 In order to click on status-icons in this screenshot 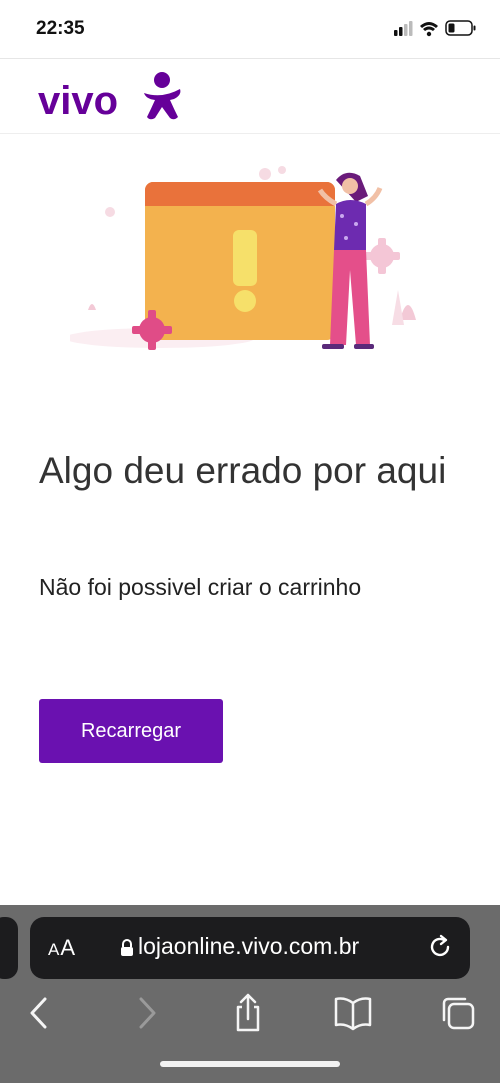, I will do `click(435, 28)`.